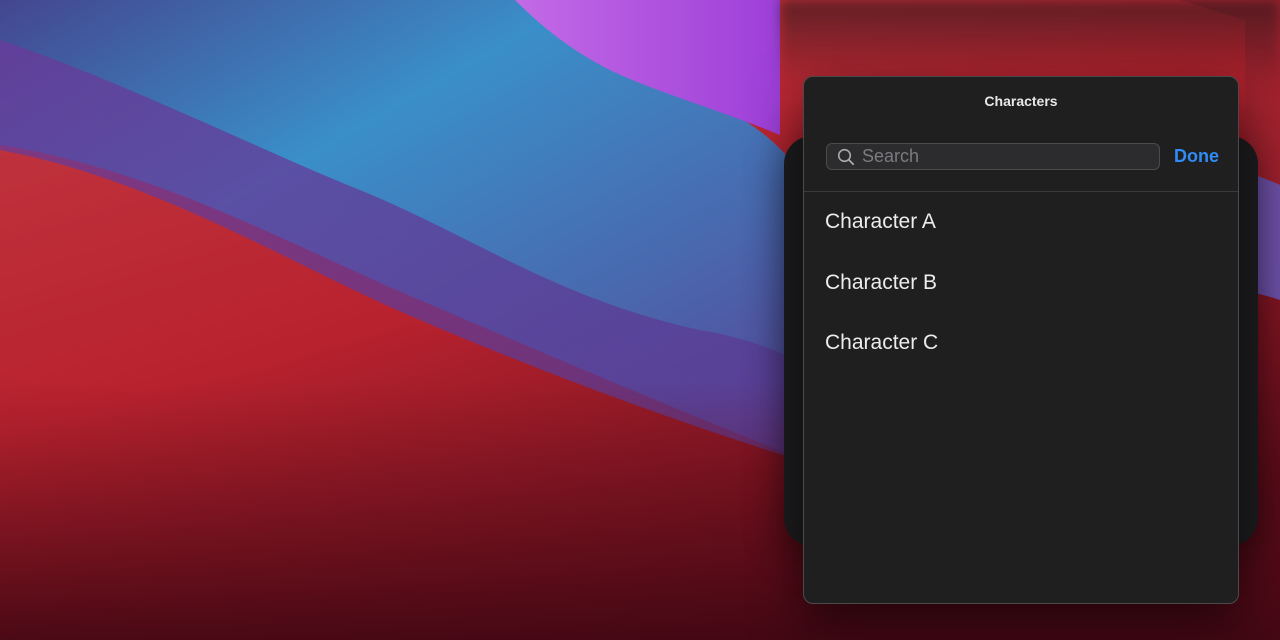 The width and height of the screenshot is (1280, 640). What do you see at coordinates (1021, 343) in the screenshot?
I see `list-item-character-c: Character C` at bounding box center [1021, 343].